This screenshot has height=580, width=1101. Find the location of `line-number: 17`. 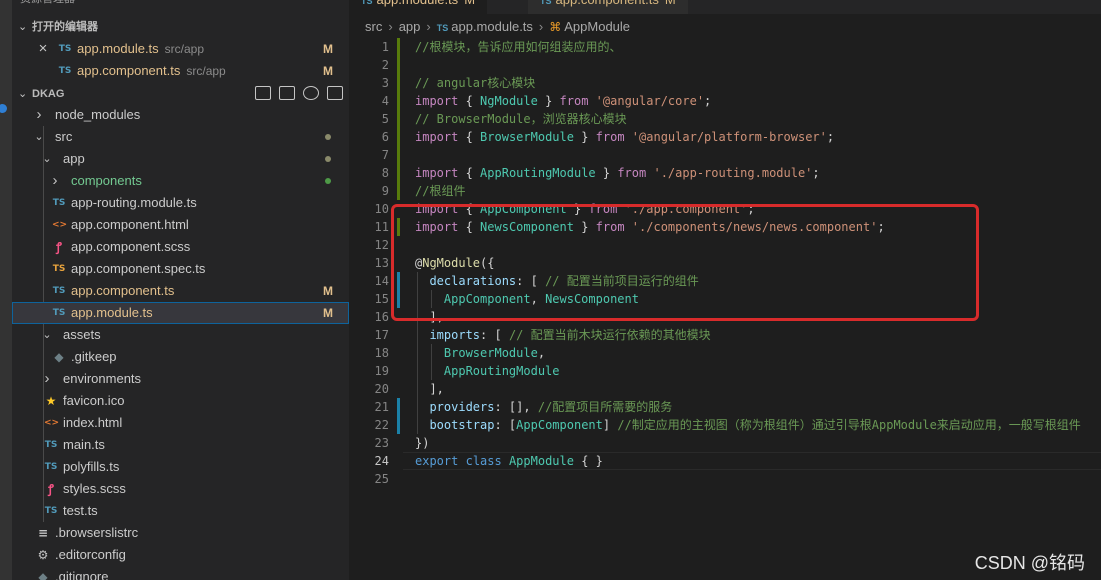

line-number: 17 is located at coordinates (381, 335).